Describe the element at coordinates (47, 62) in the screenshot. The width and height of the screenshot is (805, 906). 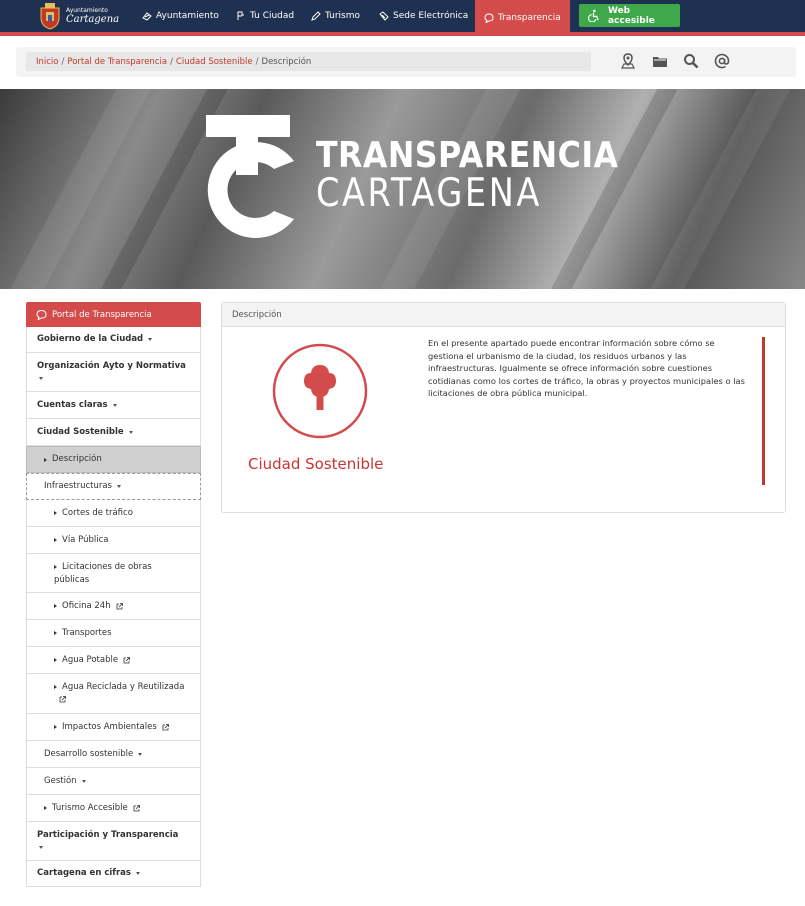
I see `breadcrumb-link-inicio: Inicio` at that location.